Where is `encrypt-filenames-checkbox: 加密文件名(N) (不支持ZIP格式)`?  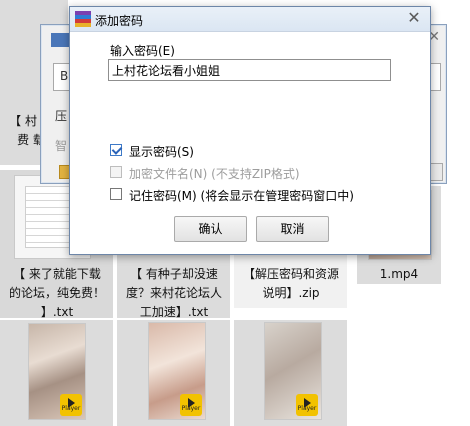
encrypt-filenames-checkbox: 加密文件名(N) (不支持ZIP格式) is located at coordinates (240, 173).